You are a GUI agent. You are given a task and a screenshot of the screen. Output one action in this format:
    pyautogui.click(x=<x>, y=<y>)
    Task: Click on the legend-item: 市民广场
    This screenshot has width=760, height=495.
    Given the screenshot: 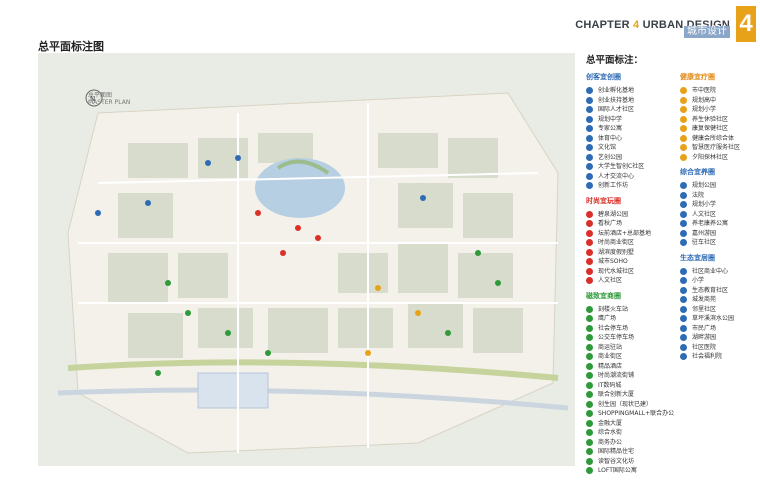 What is the action you would take?
    pyautogui.click(x=710, y=329)
    